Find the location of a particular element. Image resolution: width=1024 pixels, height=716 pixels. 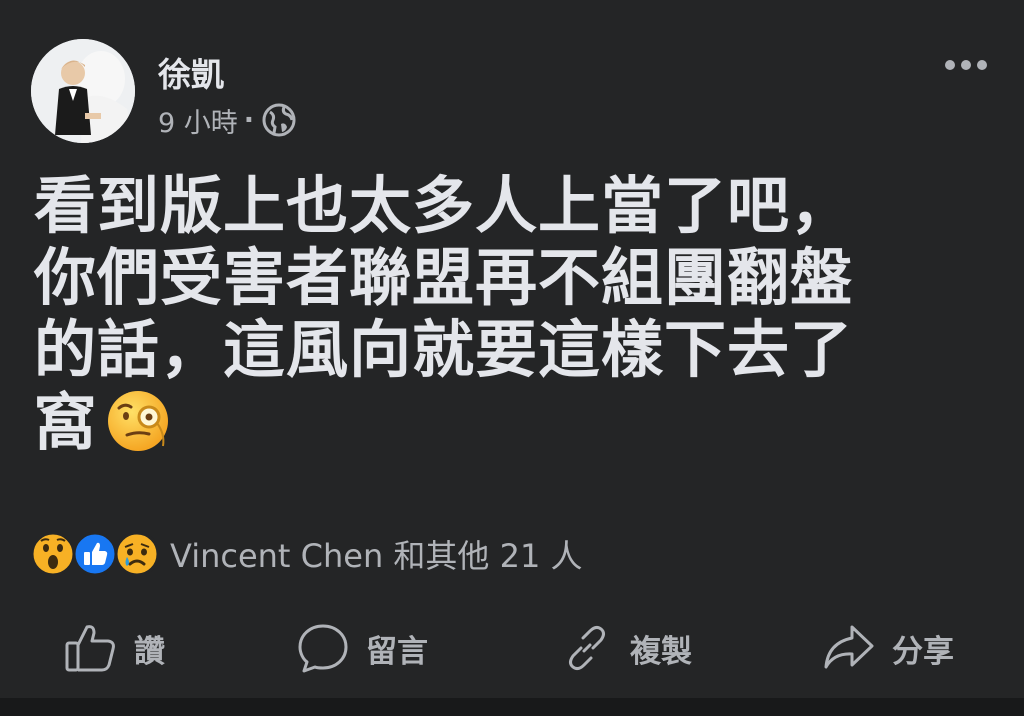

link-icon is located at coordinates (587, 648).